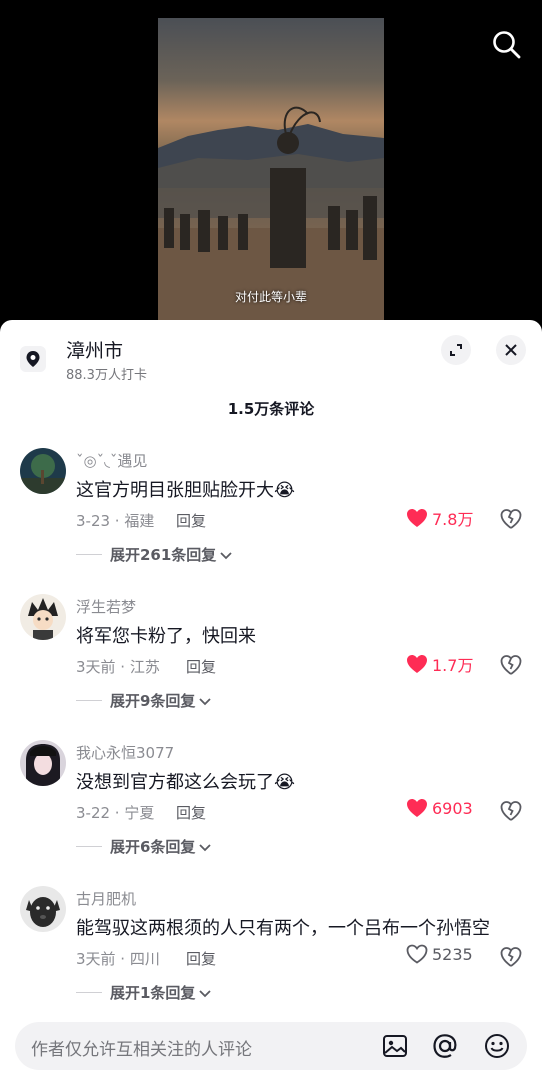 The image size is (542, 1080). I want to click on like-button: 7.8万, so click(439, 518).